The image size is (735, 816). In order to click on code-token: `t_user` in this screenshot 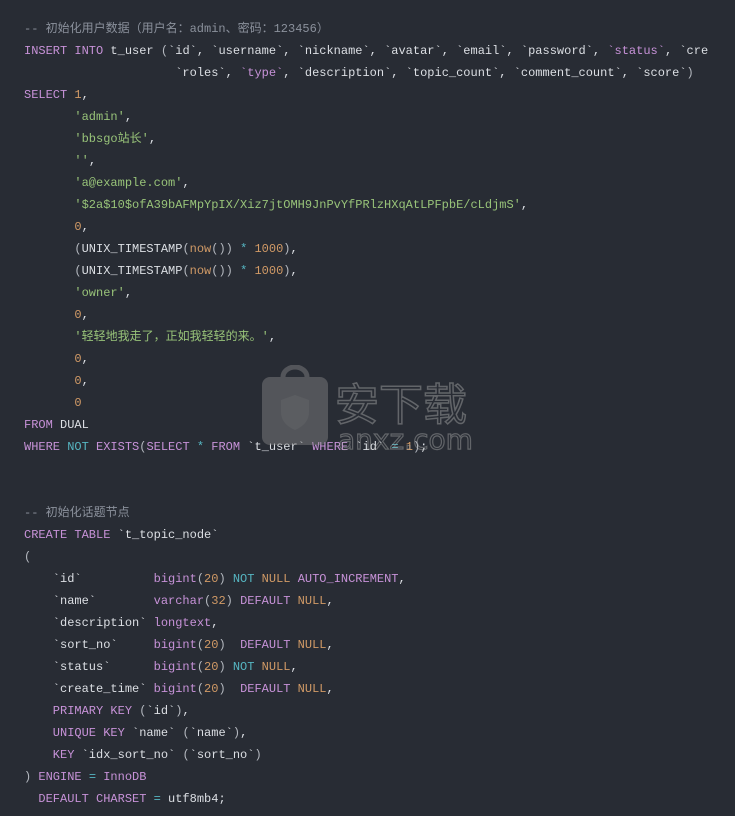, I will do `click(280, 447)`.